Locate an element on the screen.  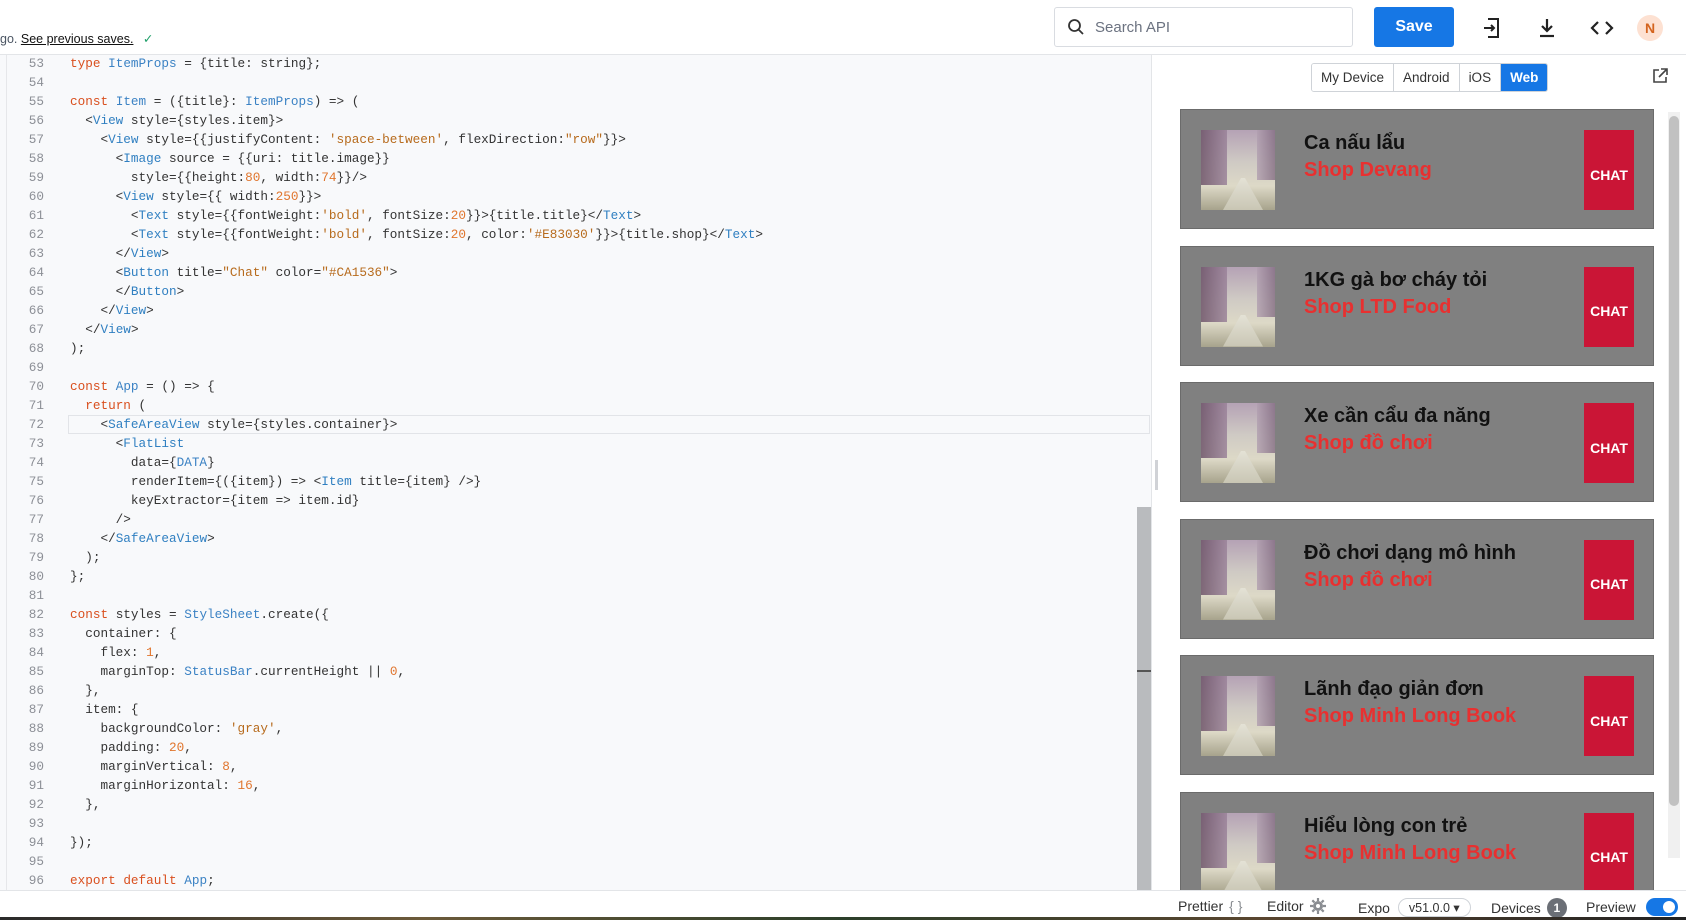
code-line: 82 const styles = StyleSheet.create({ is located at coordinates (575, 614).